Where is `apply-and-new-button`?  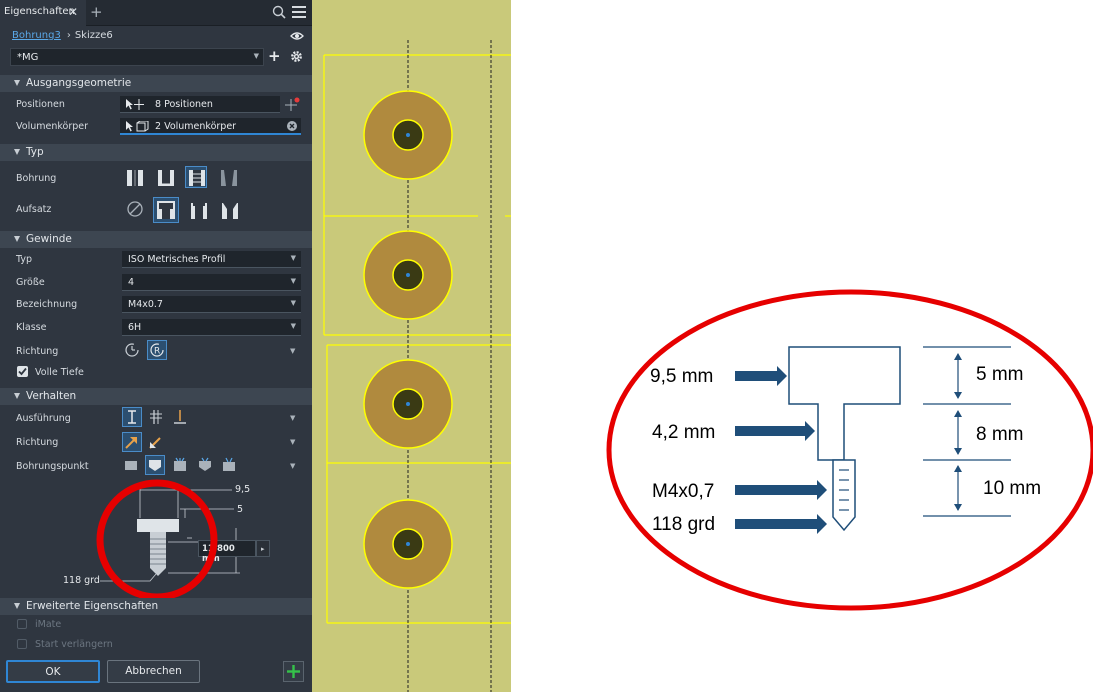
apply-and-new-button is located at coordinates (293, 671).